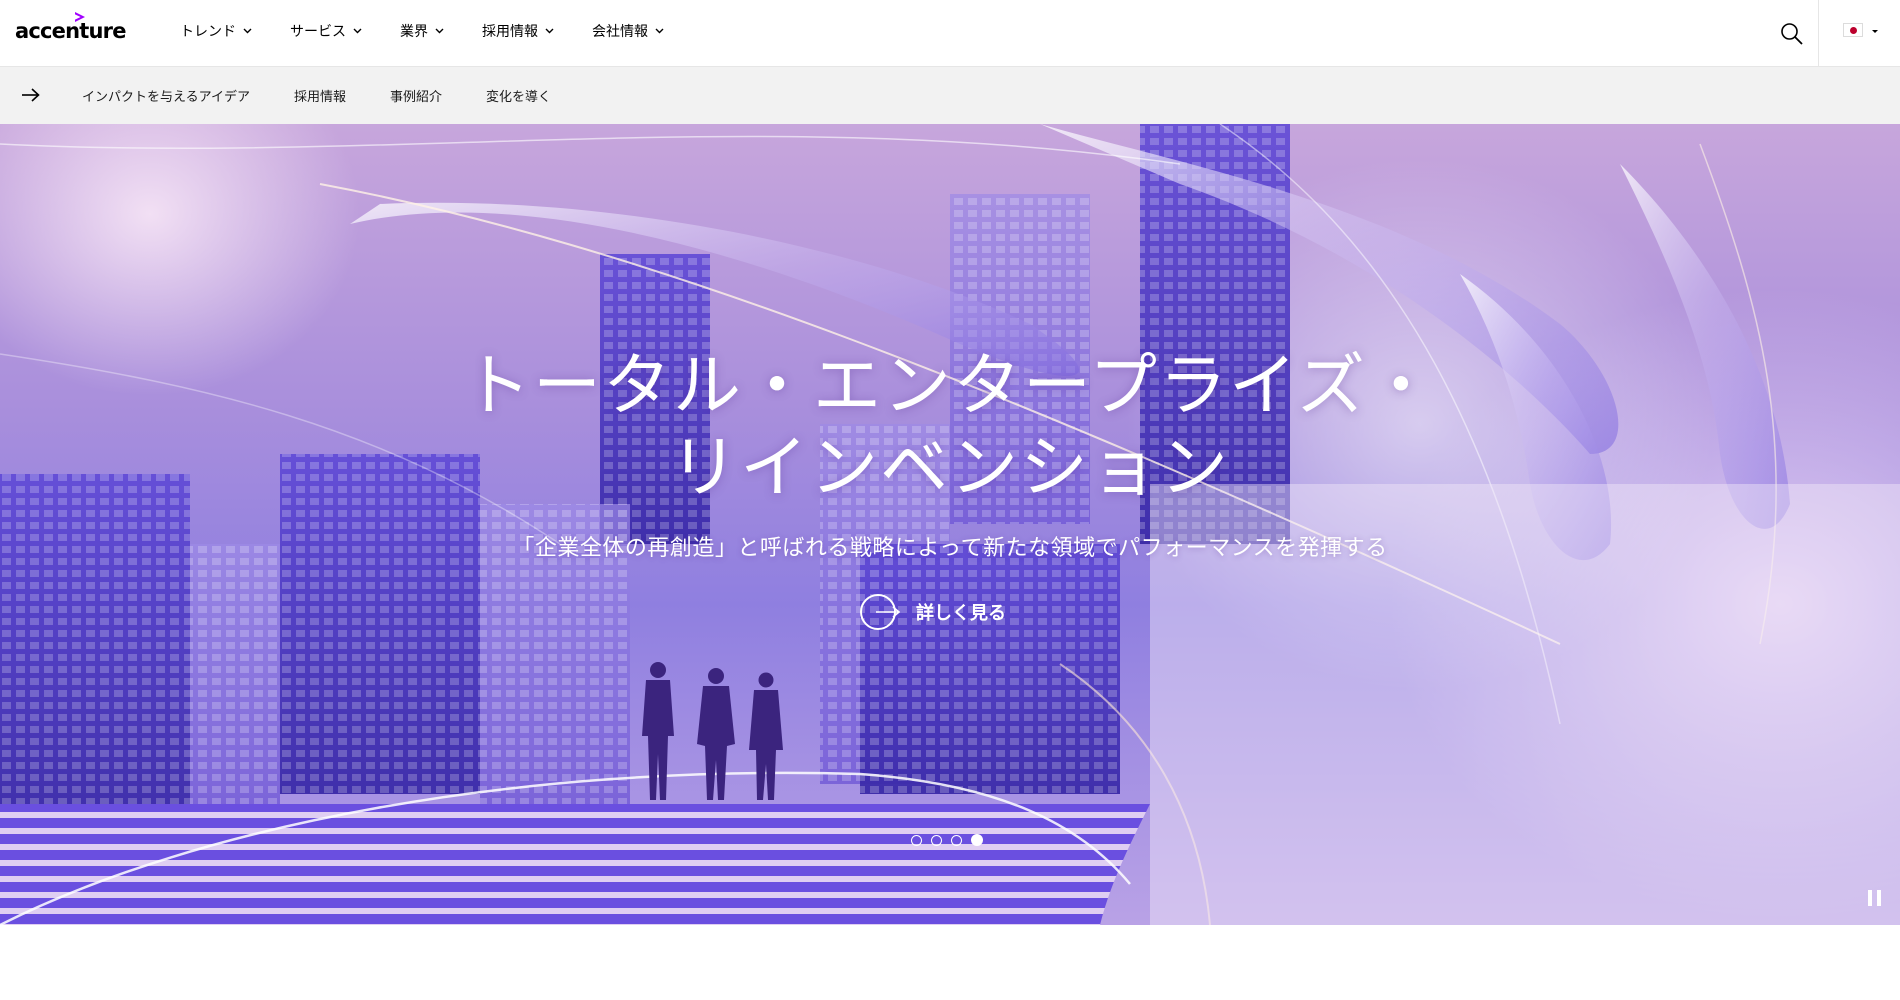 Image resolution: width=1900 pixels, height=1000 pixels. I want to click on nav-label: 採用情報, so click(510, 32).